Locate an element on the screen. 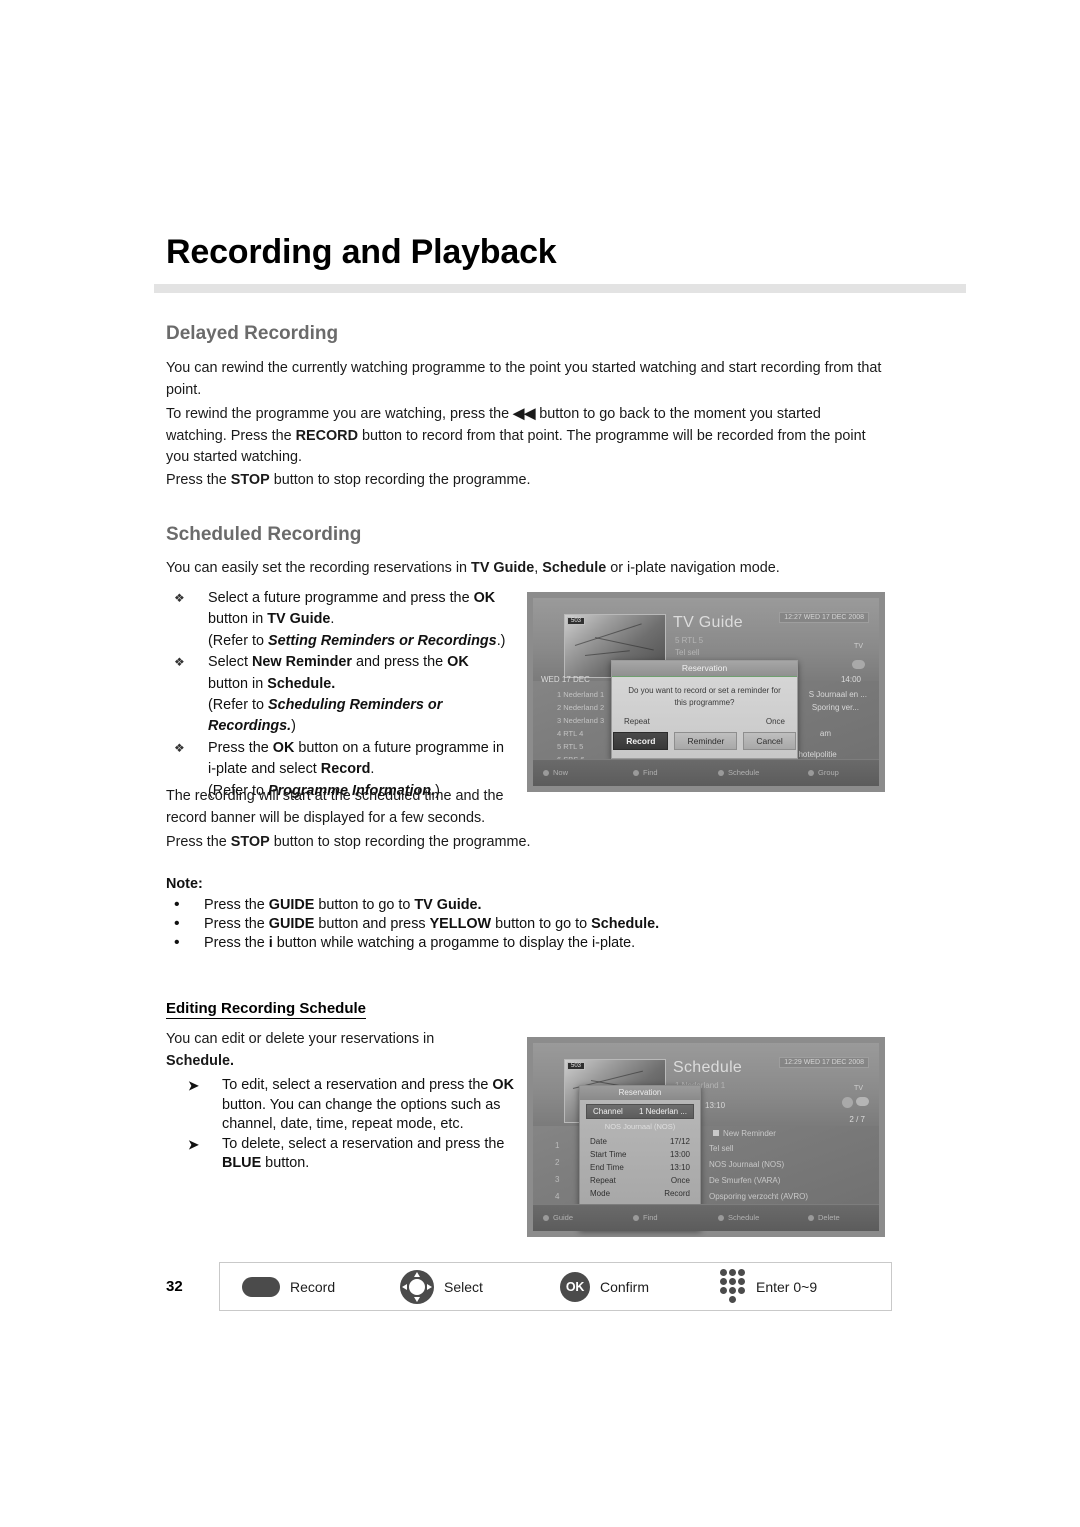 Image resolution: width=1080 pixels, height=1527 pixels. schedule-list-header: New Reminder is located at coordinates (744, 1133).